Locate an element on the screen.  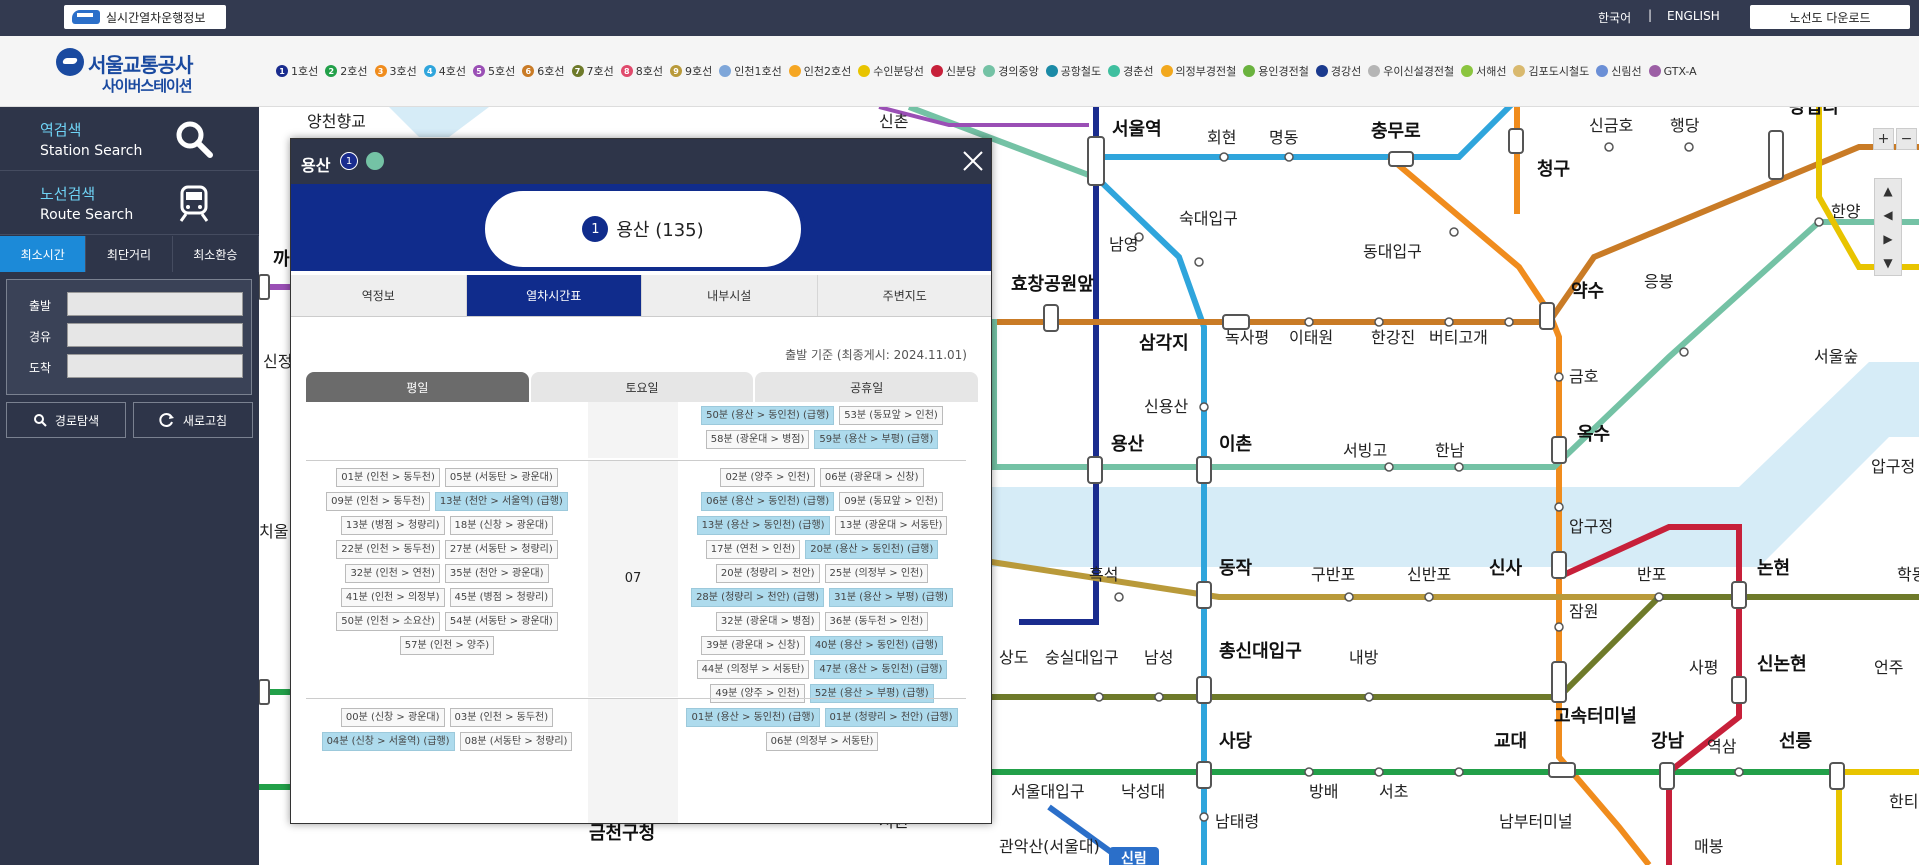
station-eonju: 언주 is located at coordinates (1888, 667).